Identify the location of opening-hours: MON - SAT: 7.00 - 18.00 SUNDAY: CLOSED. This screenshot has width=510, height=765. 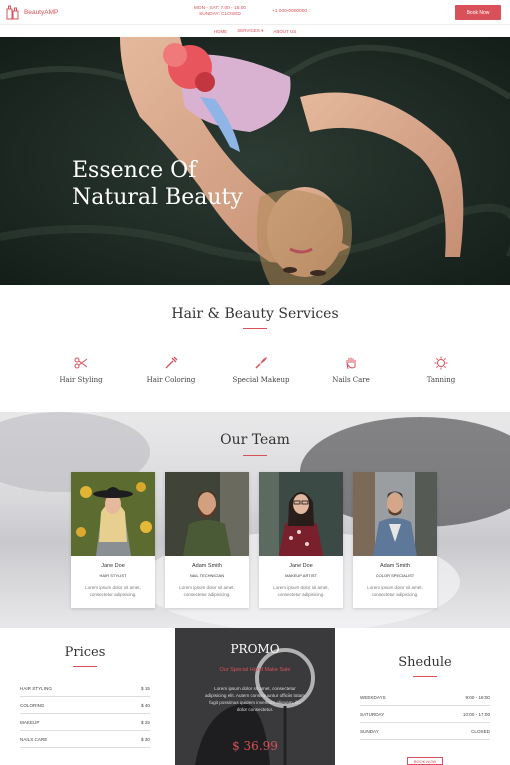
(220, 12).